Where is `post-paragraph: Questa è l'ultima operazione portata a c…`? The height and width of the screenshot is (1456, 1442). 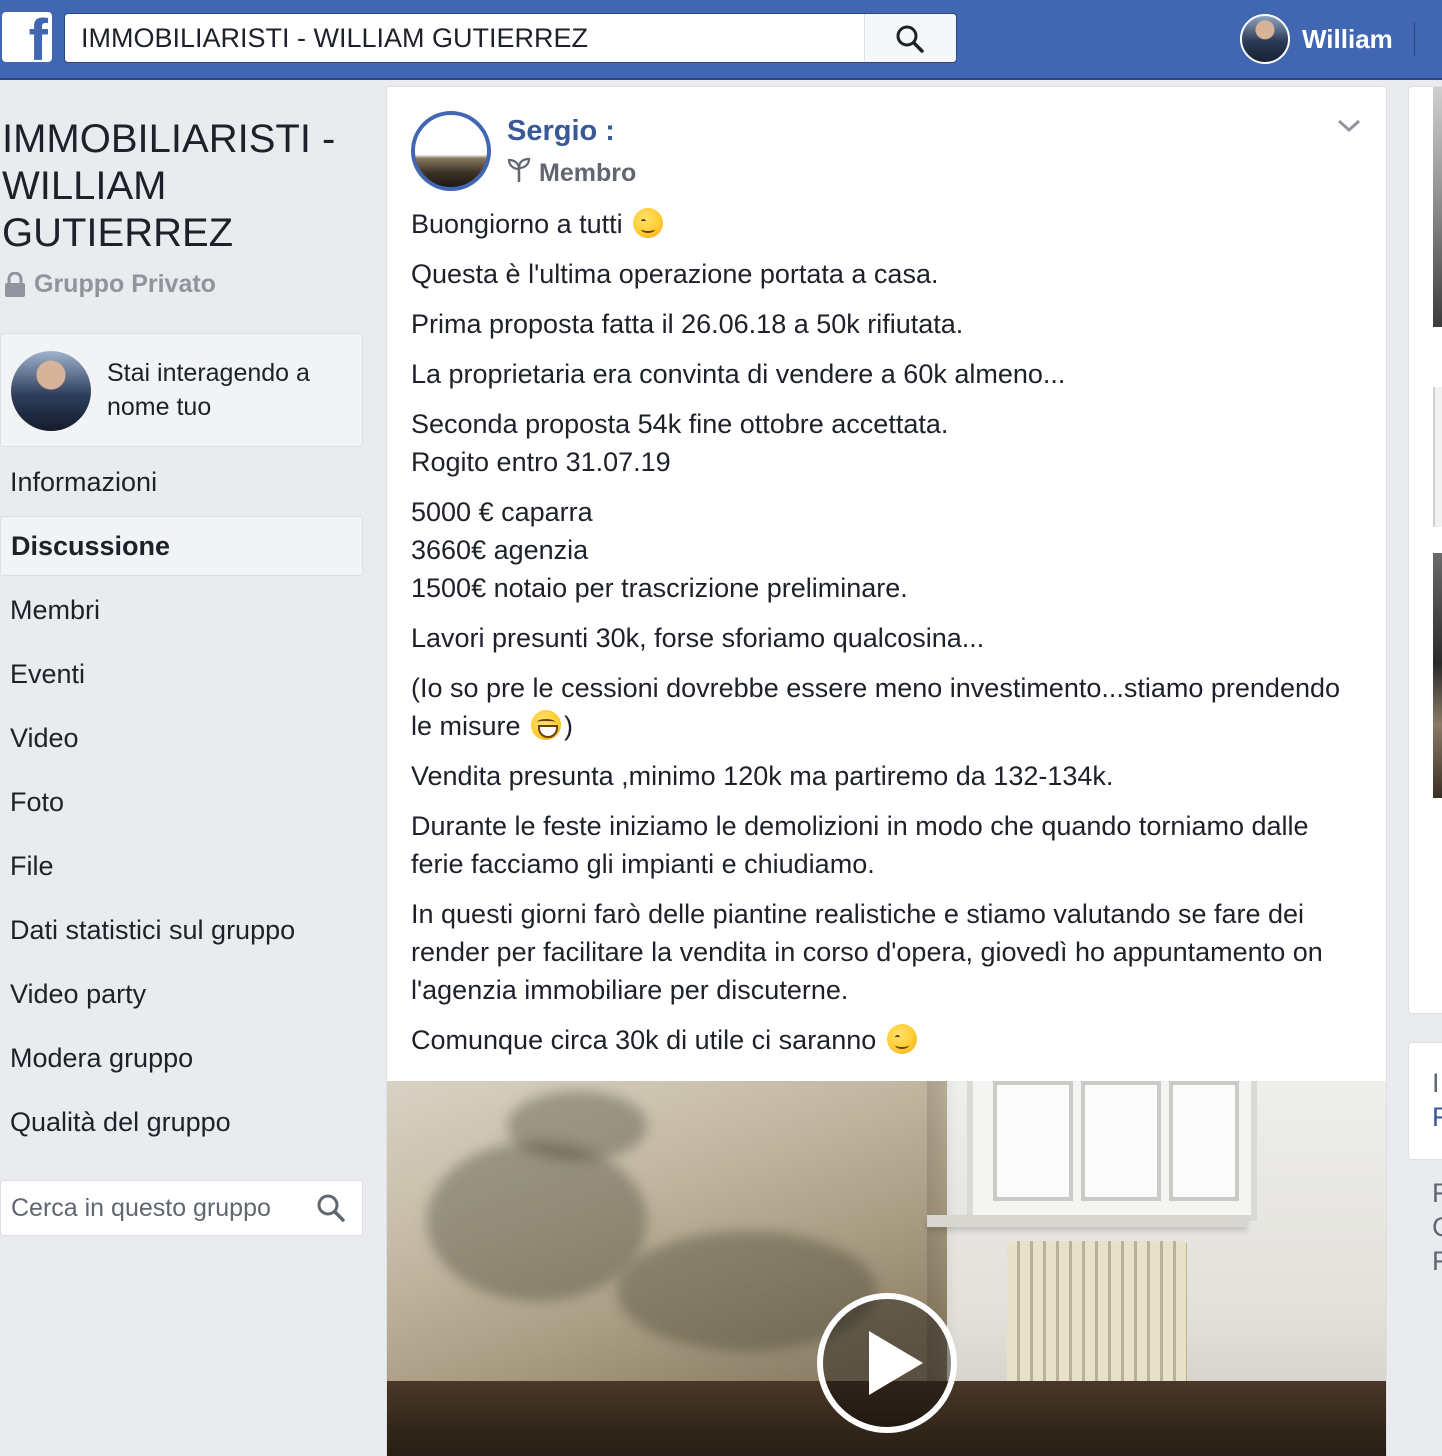 post-paragraph: Questa è l'ultima operazione portata a c… is located at coordinates (675, 274).